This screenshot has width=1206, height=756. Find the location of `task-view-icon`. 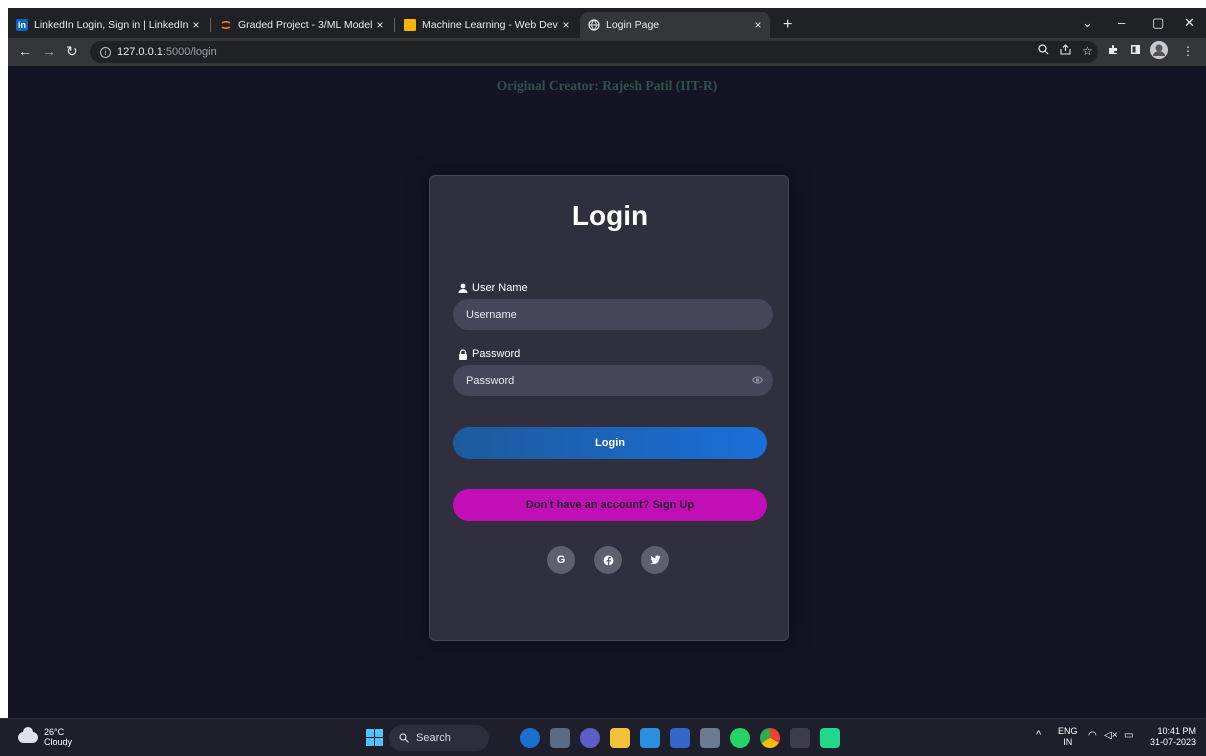

task-view-icon is located at coordinates (560, 738).